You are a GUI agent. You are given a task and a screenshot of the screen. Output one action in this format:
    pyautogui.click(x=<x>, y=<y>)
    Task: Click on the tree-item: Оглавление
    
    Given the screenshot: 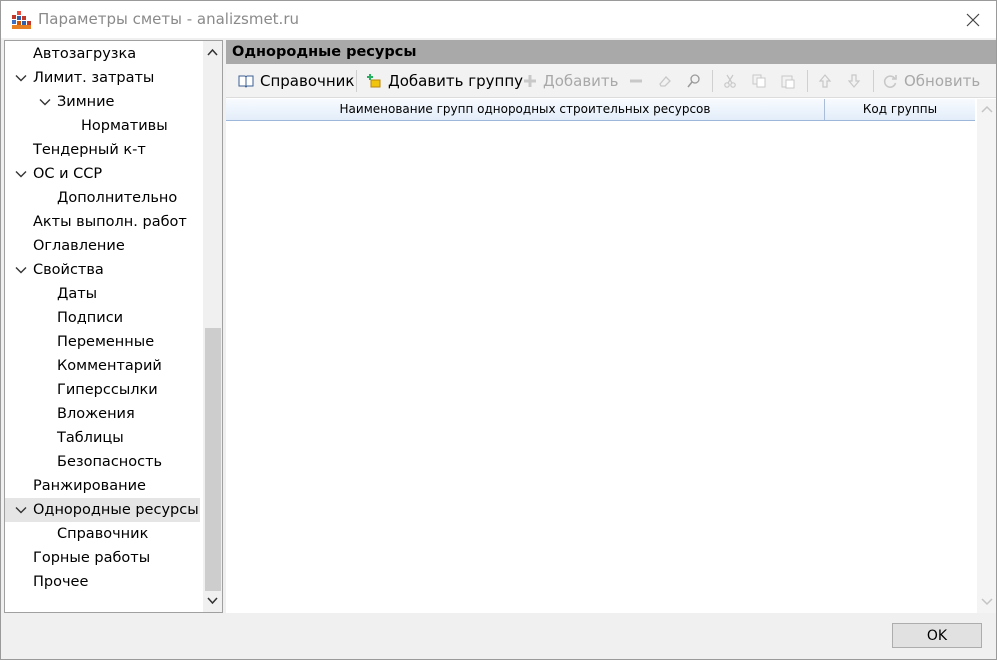 What is the action you would take?
    pyautogui.click(x=102, y=246)
    